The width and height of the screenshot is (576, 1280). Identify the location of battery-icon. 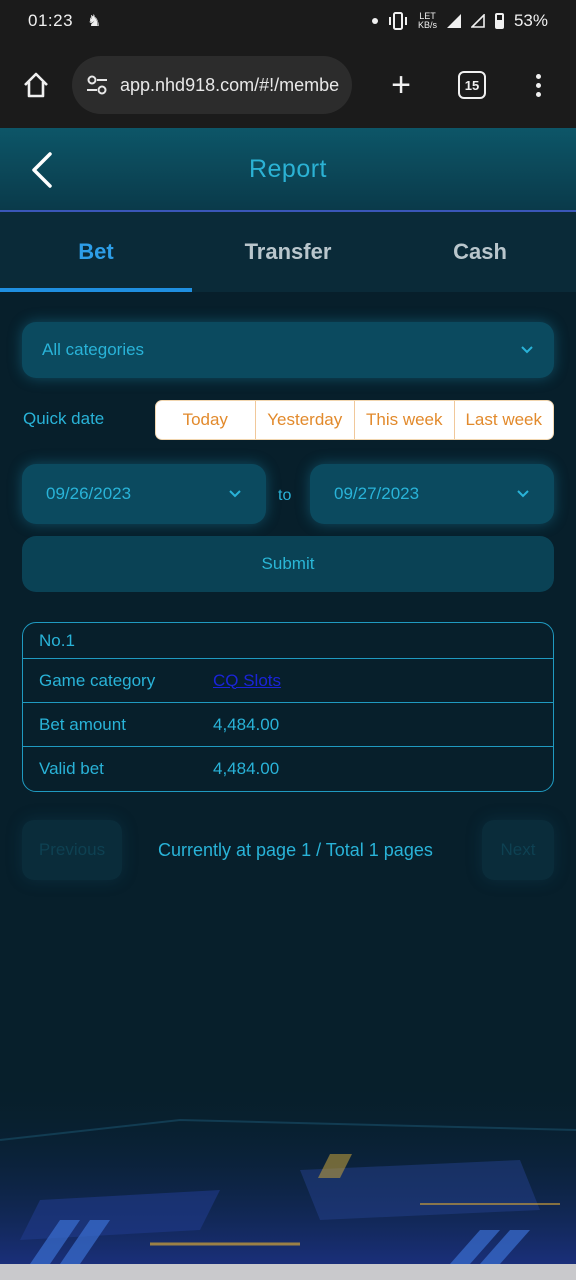
(499, 21).